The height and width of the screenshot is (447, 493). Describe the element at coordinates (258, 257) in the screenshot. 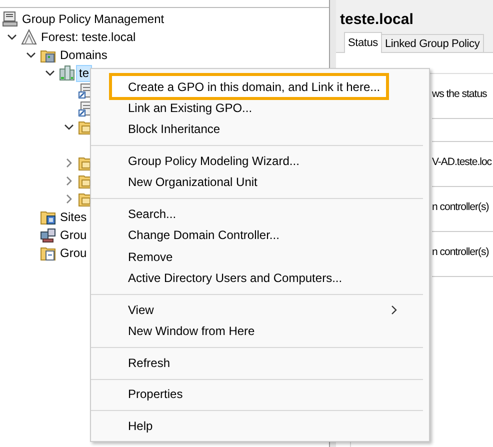

I see `menu-item: Remove` at that location.